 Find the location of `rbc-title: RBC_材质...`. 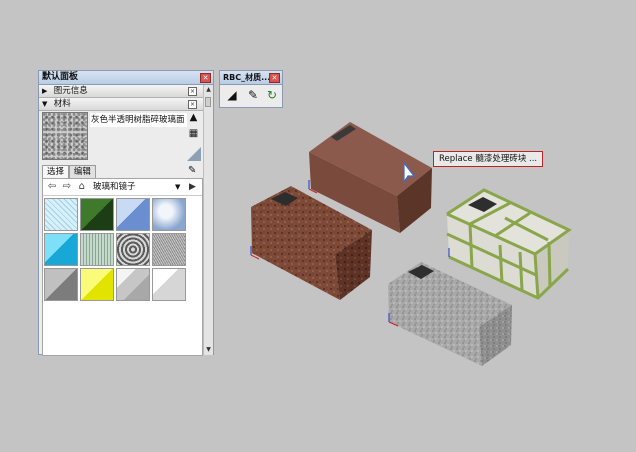

rbc-title: RBC_材质... is located at coordinates (247, 77).